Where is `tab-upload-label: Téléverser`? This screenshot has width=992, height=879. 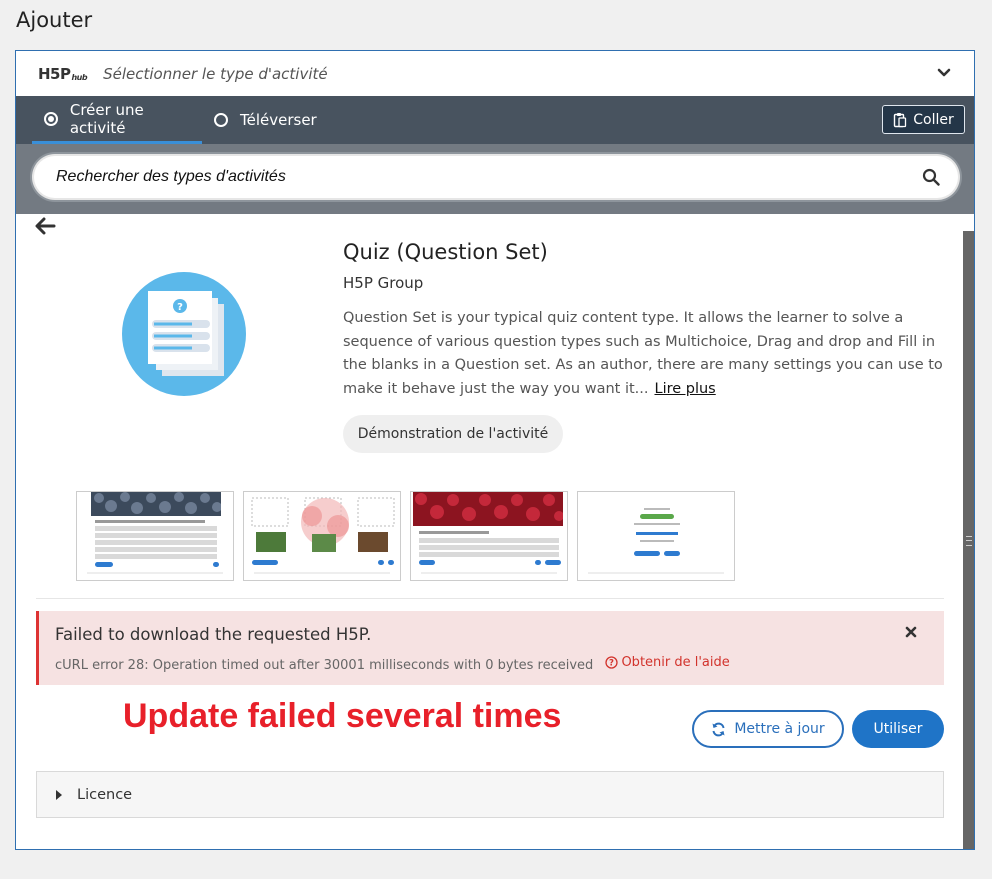 tab-upload-label: Téléverser is located at coordinates (278, 120).